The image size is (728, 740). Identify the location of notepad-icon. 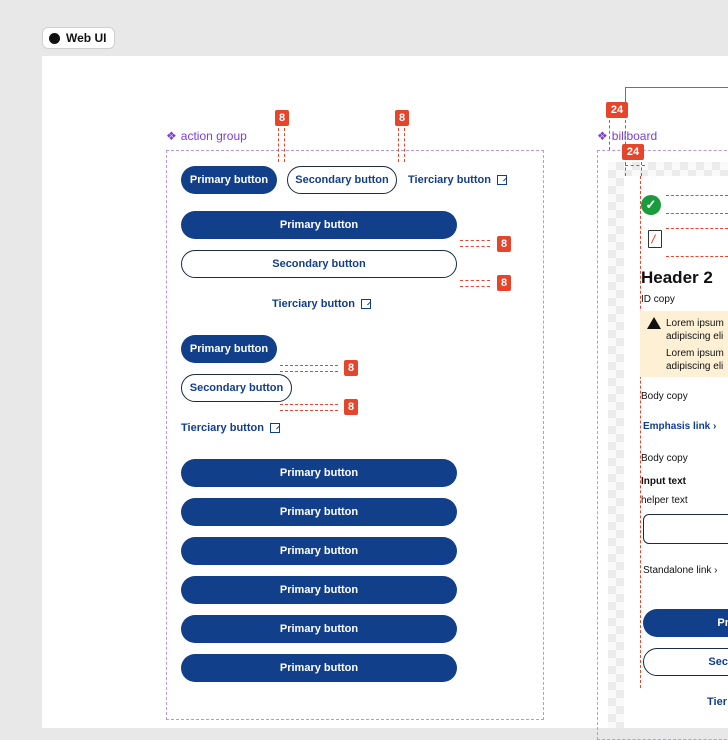
(655, 239).